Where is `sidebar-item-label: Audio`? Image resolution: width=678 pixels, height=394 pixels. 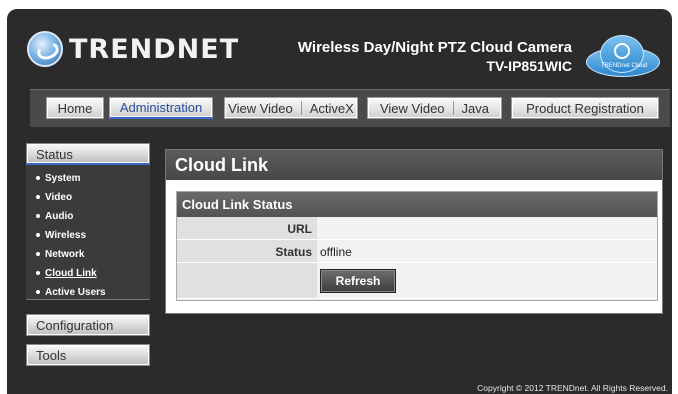 sidebar-item-label: Audio is located at coordinates (59, 216).